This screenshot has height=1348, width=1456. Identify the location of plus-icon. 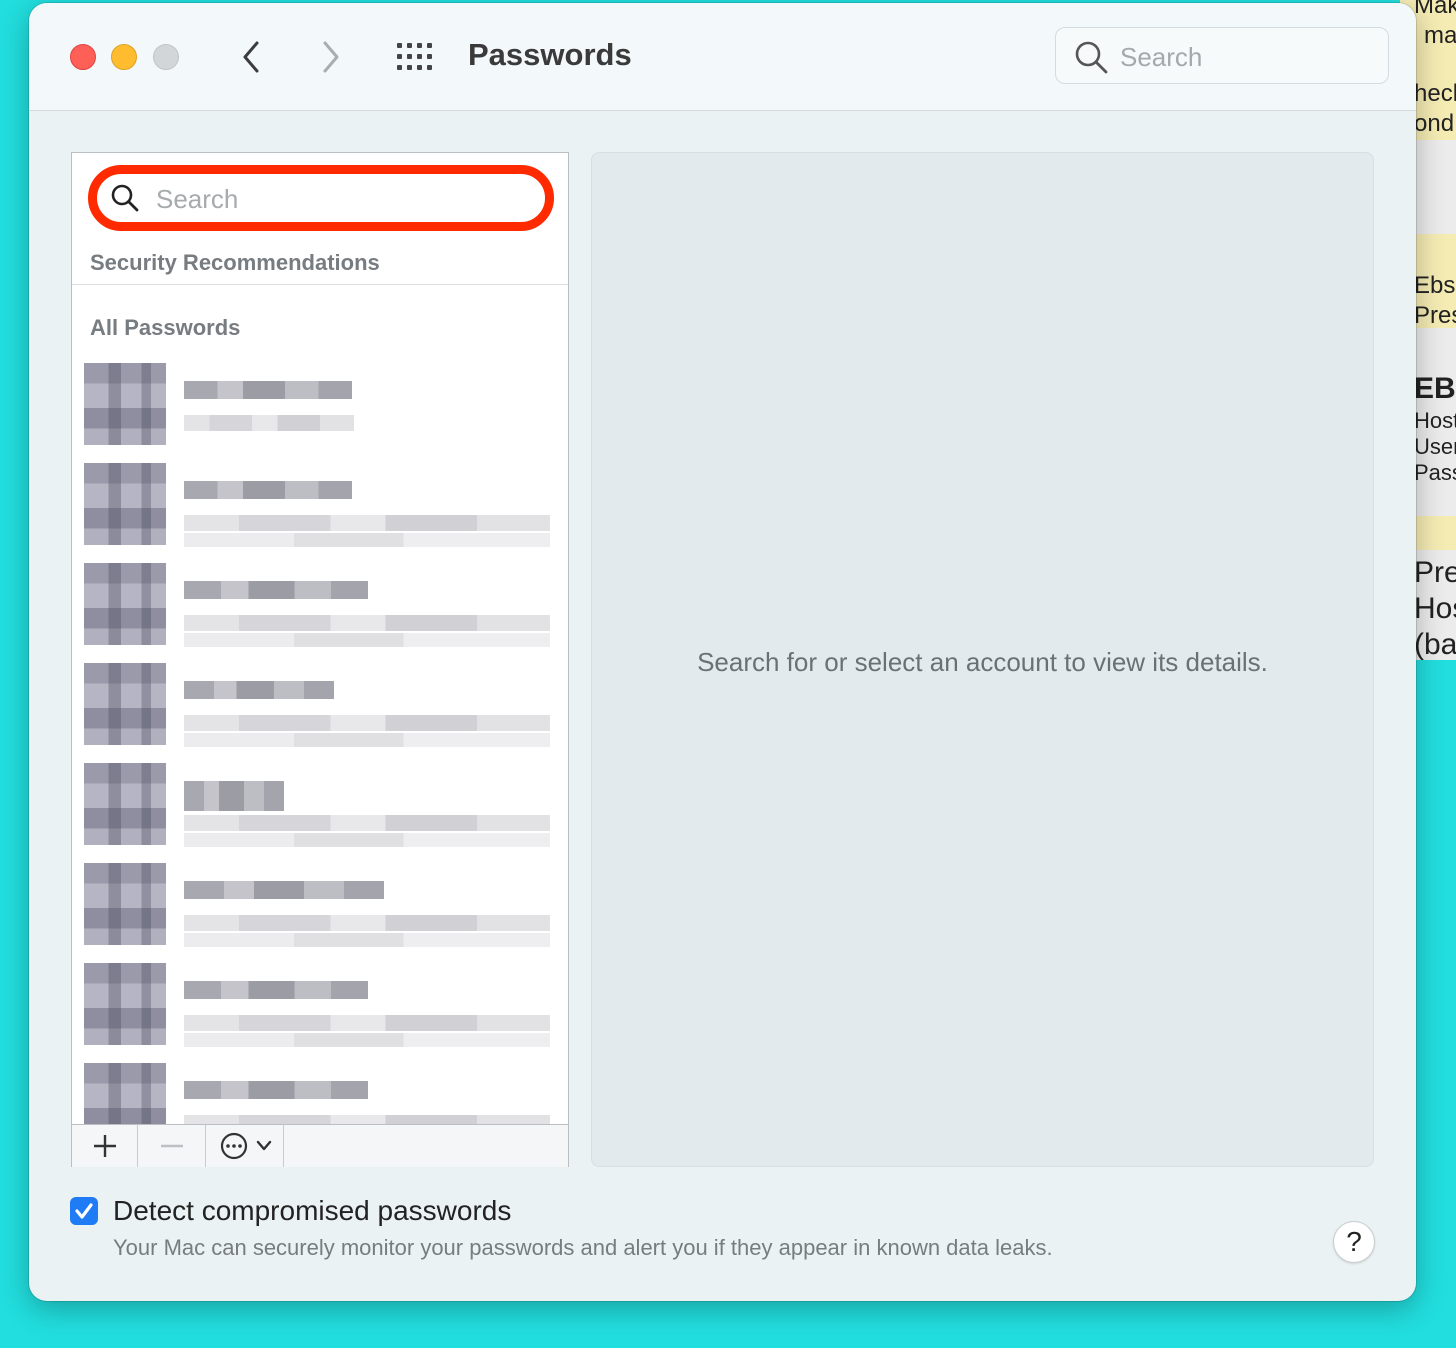
(105, 1146).